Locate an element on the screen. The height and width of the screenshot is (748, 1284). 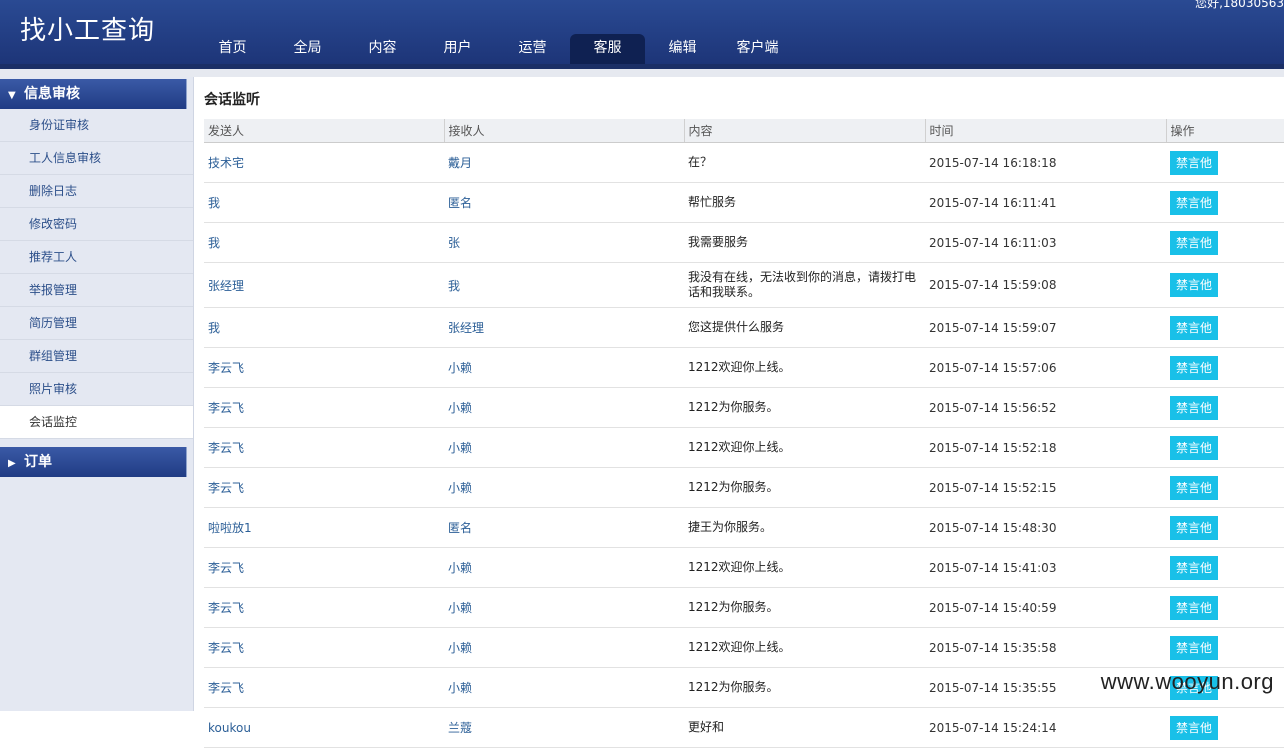
message-content: 我没有在线，无法收到你的消息，请拨打电话和我联系。 is located at coordinates (804, 285).